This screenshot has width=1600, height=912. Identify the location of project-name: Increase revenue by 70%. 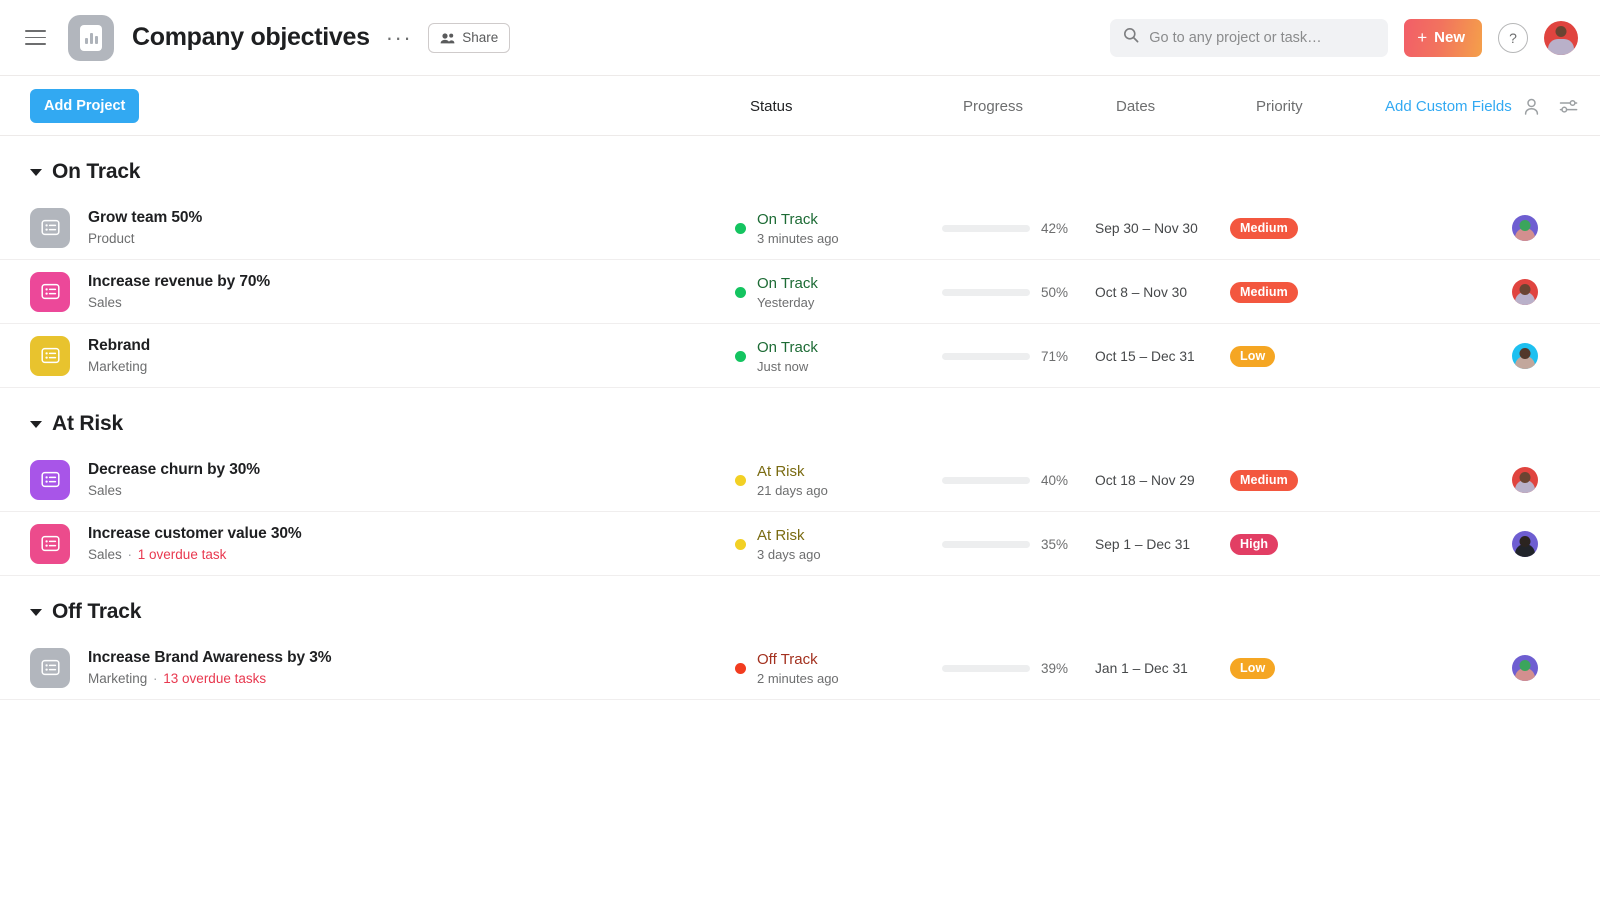
(179, 282).